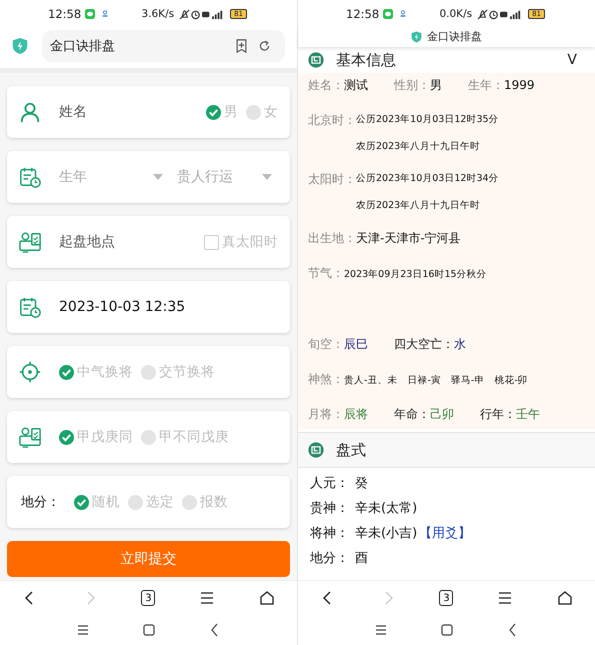 The width and height of the screenshot is (595, 645). Describe the element at coordinates (326, 344) in the screenshot. I see `field-label: 旬空：` at that location.